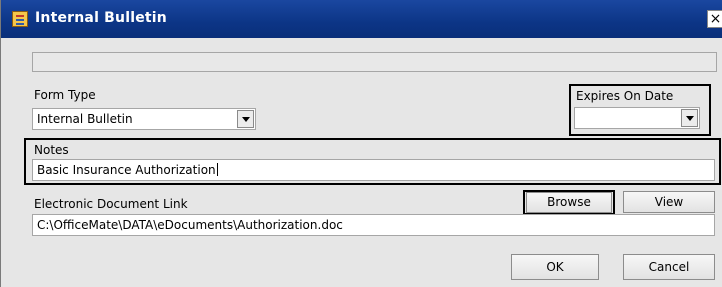 Image resolution: width=722 pixels, height=287 pixels. Describe the element at coordinates (637, 118) in the screenshot. I see `expires-on-date-picker` at that location.